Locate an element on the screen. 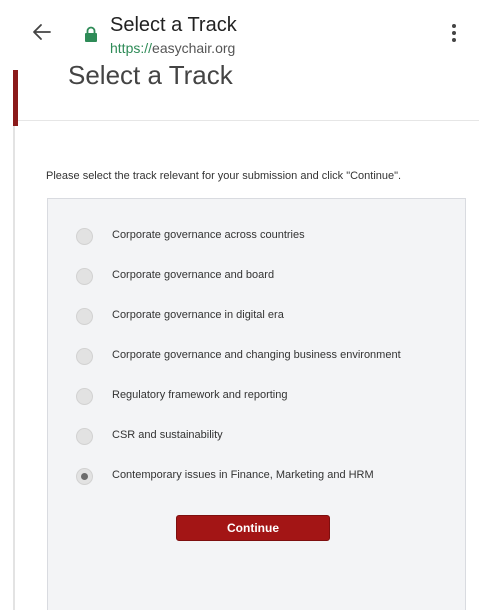  page-heading-wrap: Select a Track is located at coordinates (210, 79).